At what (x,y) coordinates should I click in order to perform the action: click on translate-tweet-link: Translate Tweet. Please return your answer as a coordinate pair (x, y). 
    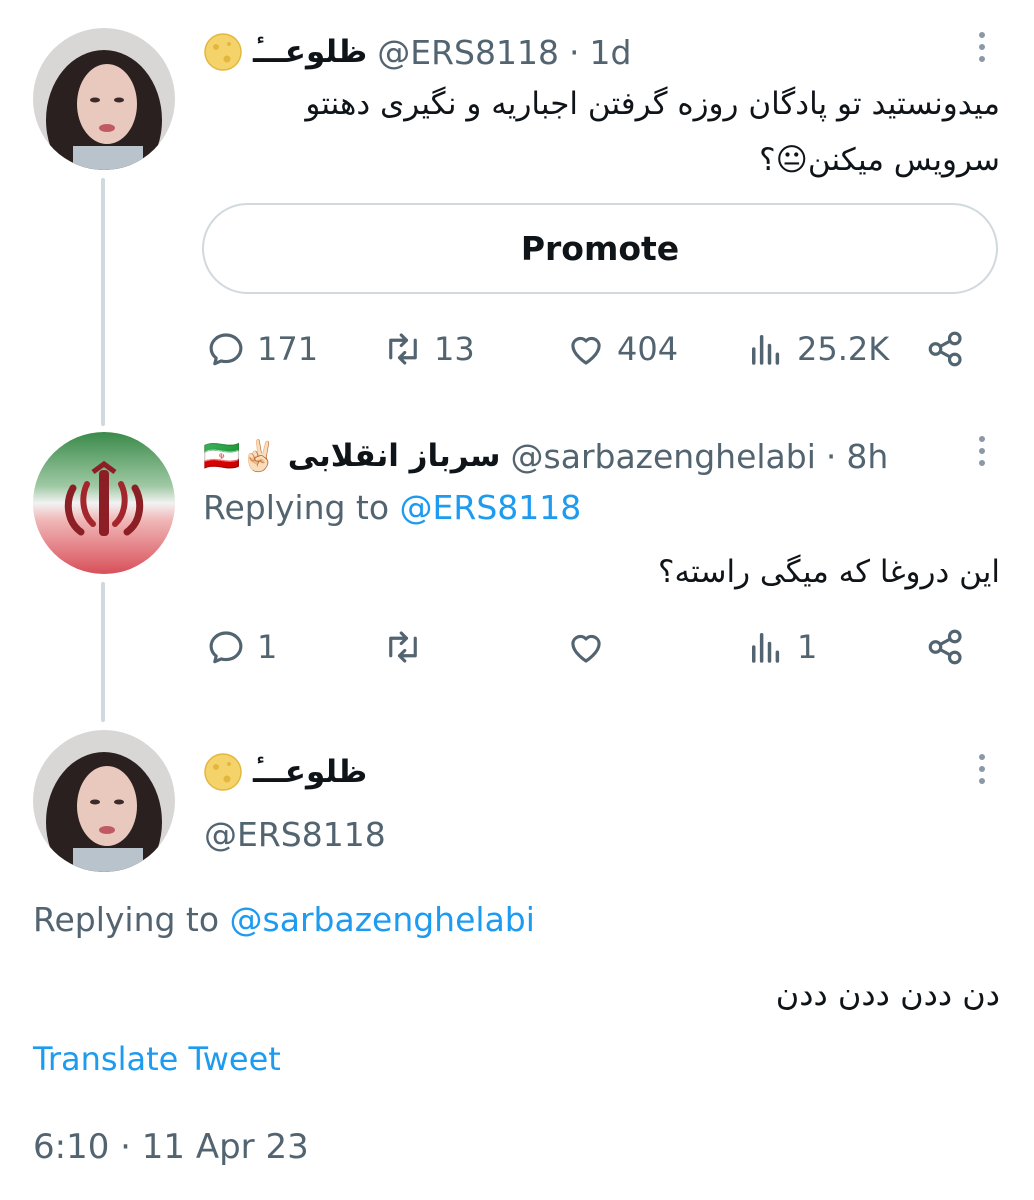
    Looking at the image, I should click on (157, 1059).